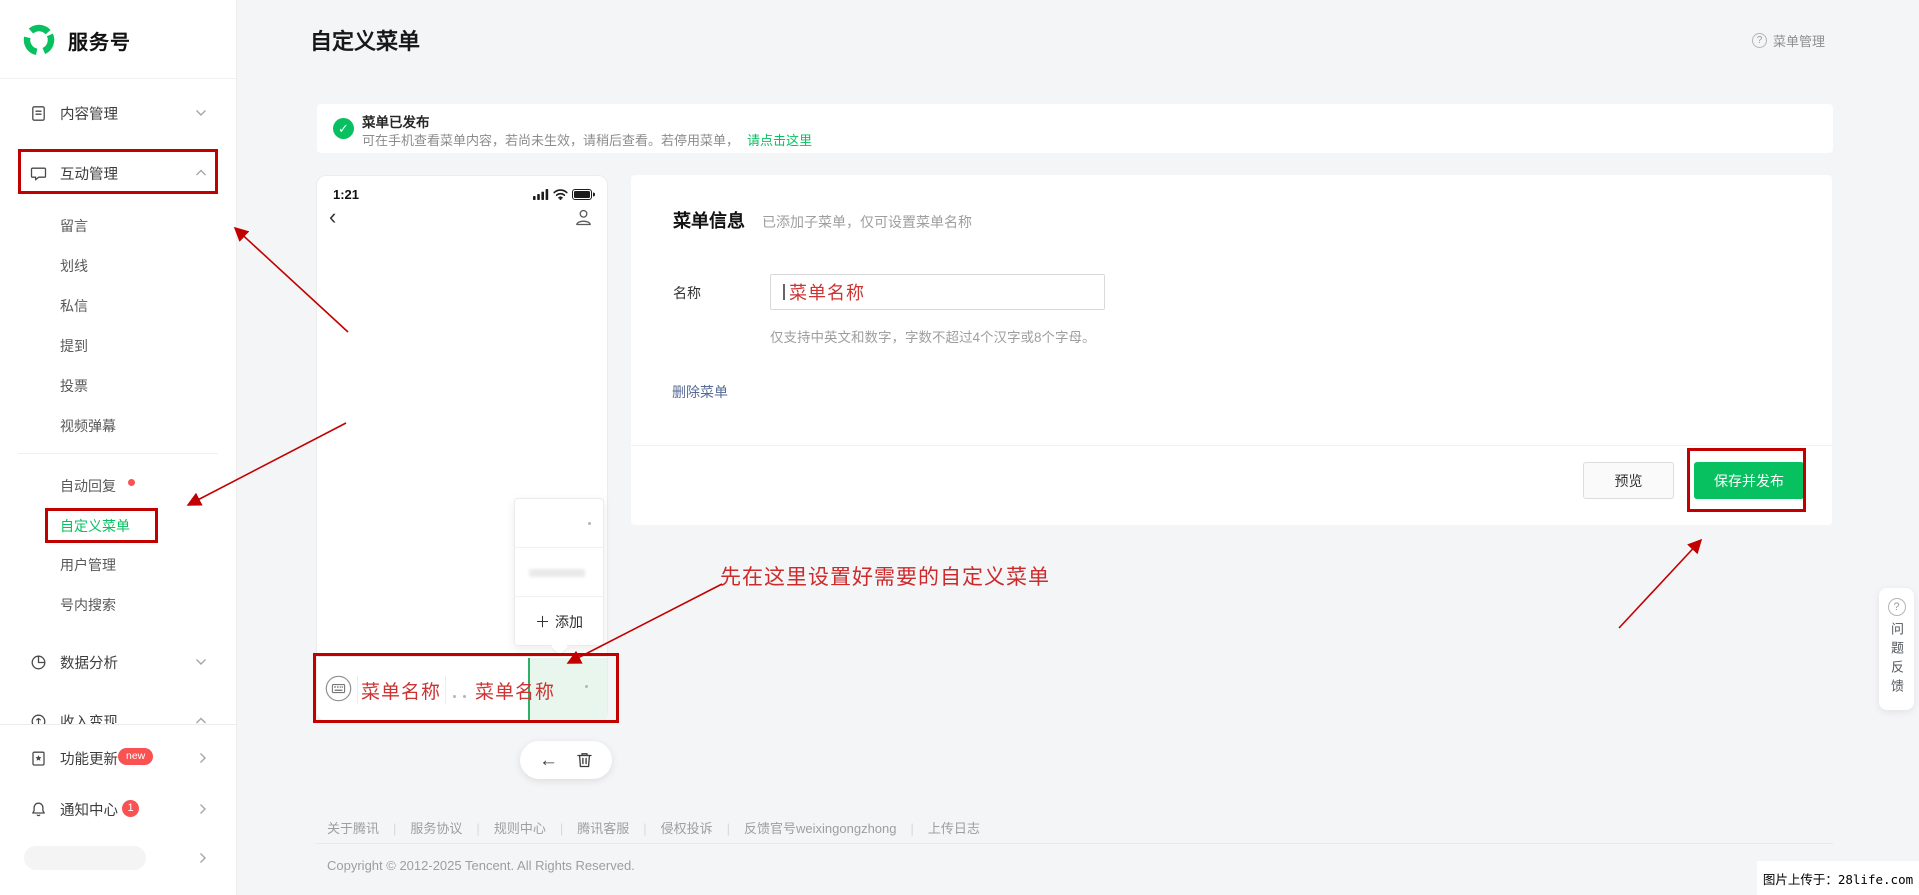 The image size is (1919, 895). I want to click on sidebar-item-label: 划线, so click(74, 266).